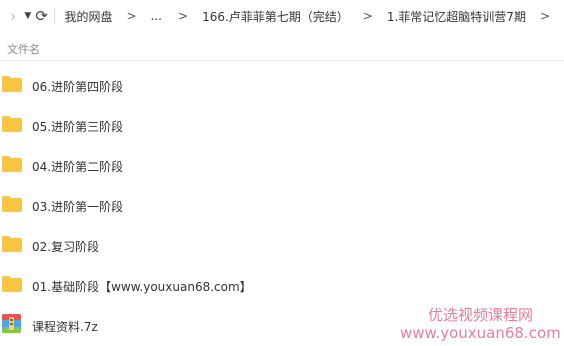  Describe the element at coordinates (65, 326) in the screenshot. I see `file-name: 课程资料.7z` at that location.